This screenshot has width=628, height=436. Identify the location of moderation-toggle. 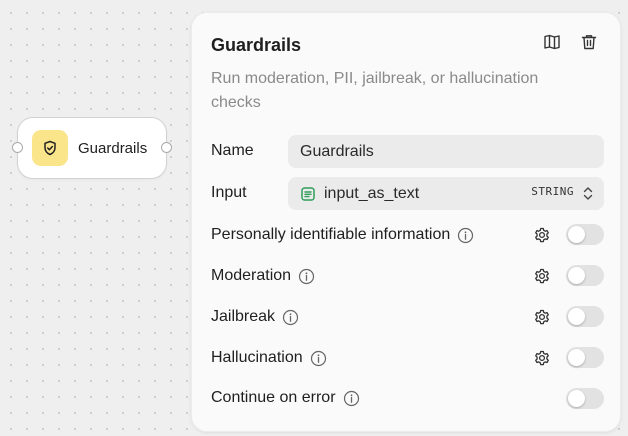
(585, 275).